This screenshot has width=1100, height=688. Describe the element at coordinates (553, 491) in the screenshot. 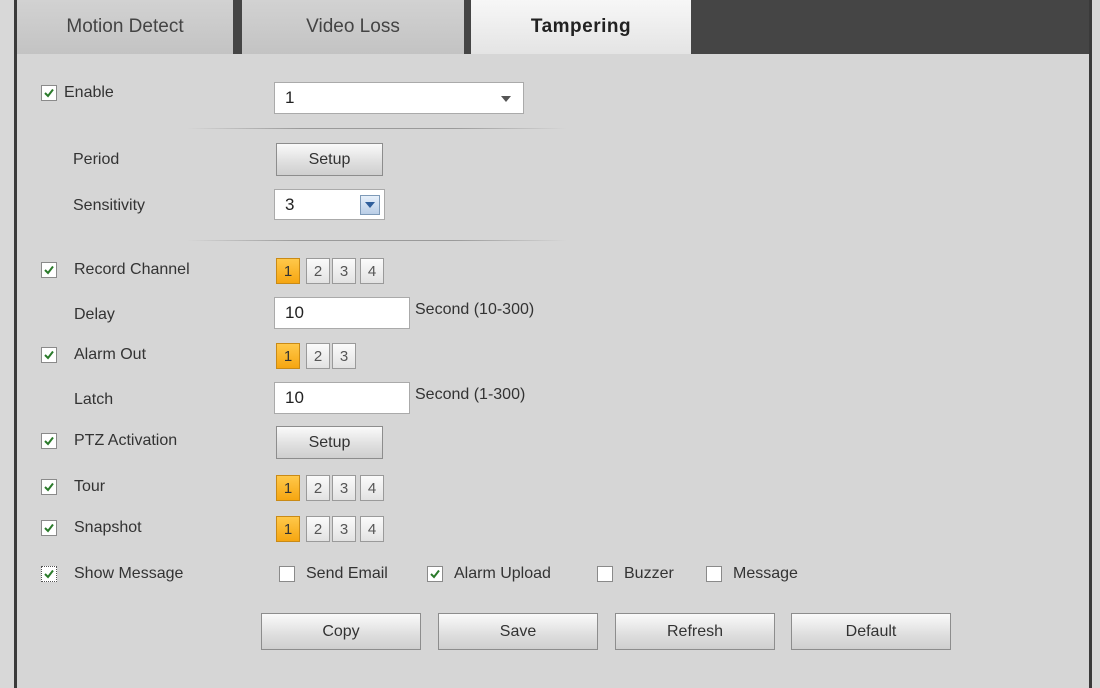

I see `tour-row: Tour 1 2 3 4` at that location.